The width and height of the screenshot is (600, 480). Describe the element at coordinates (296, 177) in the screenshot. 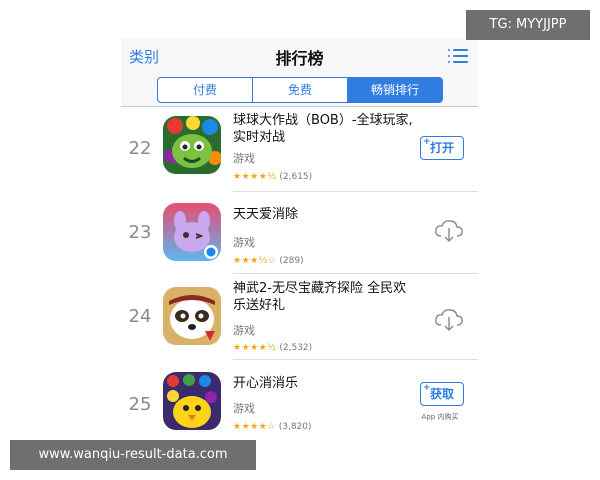

I see `rating-count: (2,615)` at that location.